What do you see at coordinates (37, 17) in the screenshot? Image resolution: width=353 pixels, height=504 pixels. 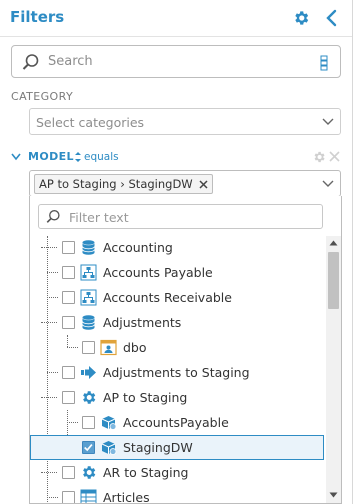 I see `panel-title: Filters` at bounding box center [37, 17].